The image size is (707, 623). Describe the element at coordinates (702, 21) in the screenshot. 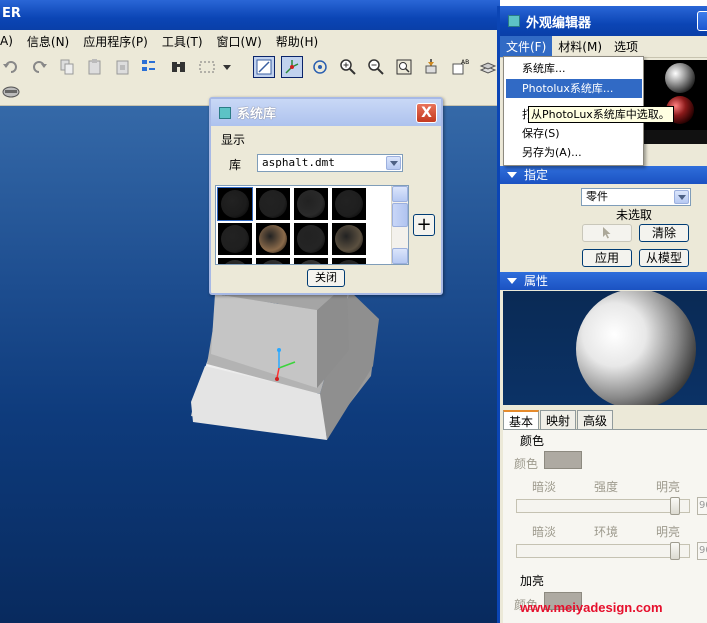

I see `minimize-icon` at that location.